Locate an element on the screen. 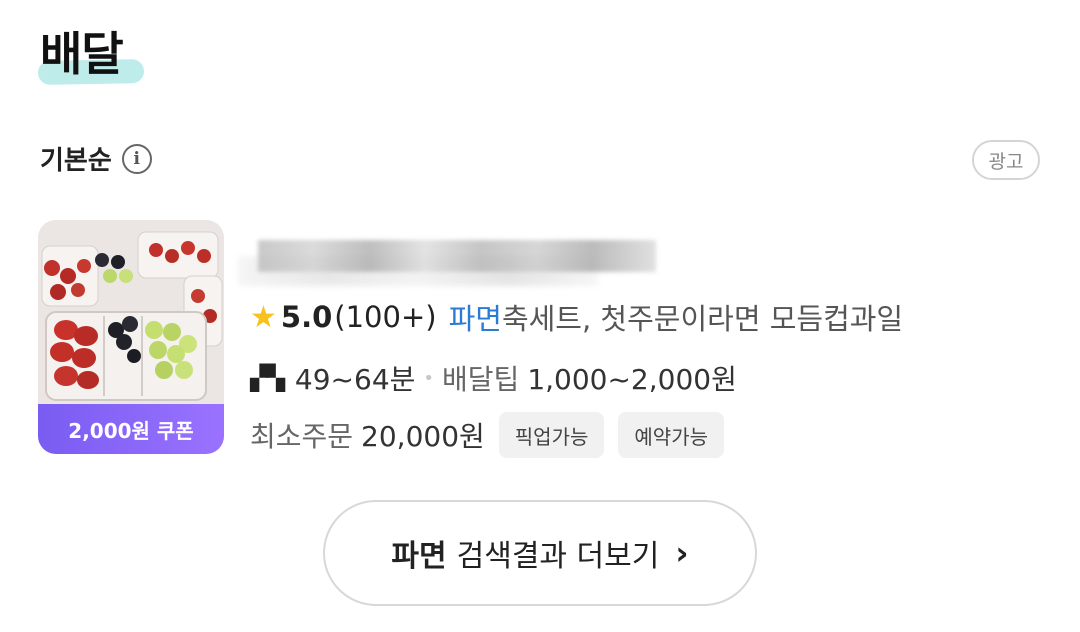  delivery-tip-value: 1,000~2,000원 is located at coordinates (632, 379).